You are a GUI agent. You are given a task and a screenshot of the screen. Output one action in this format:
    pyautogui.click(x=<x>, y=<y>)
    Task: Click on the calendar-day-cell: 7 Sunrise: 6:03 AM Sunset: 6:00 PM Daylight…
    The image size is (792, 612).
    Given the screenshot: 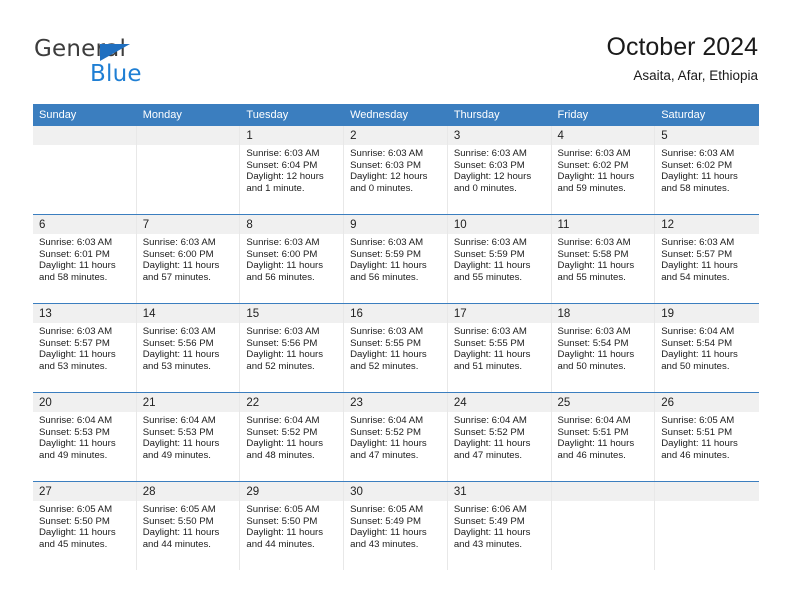 What is the action you would take?
    pyautogui.click(x=188, y=259)
    